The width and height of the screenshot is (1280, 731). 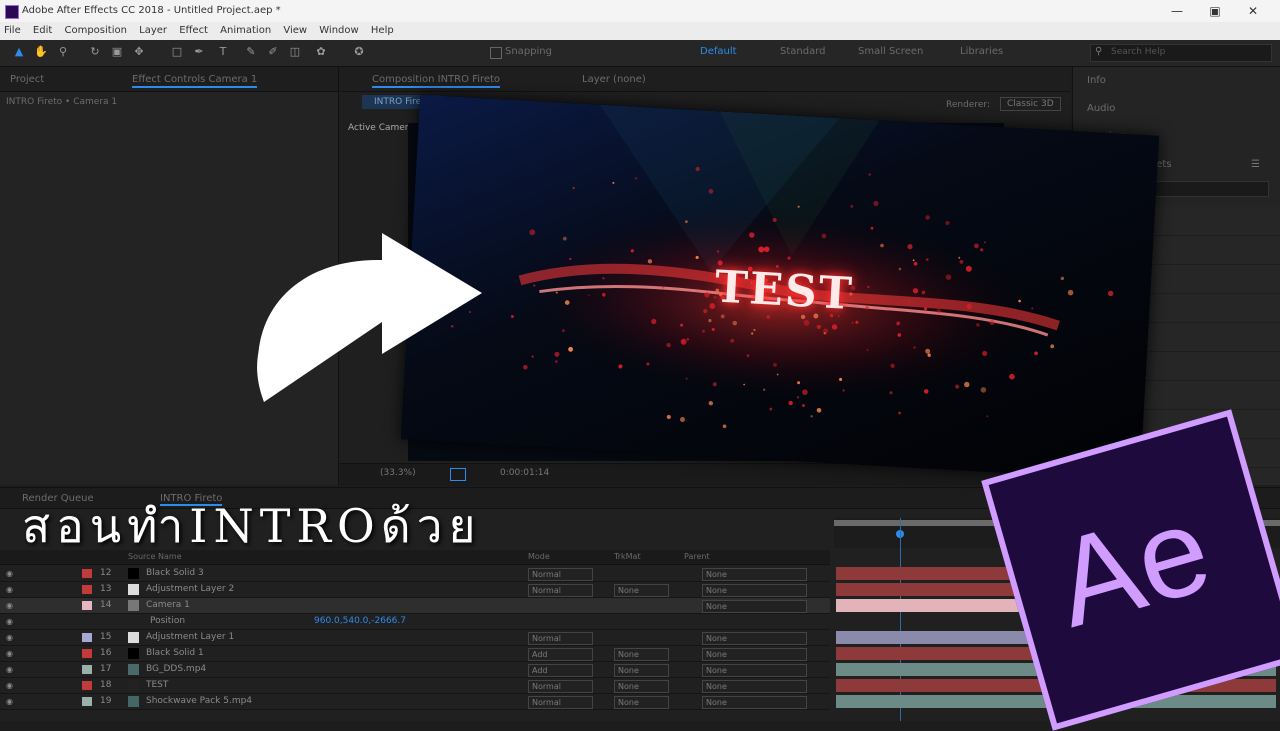 I want to click on type-tool-icon: T, so click(x=223, y=52).